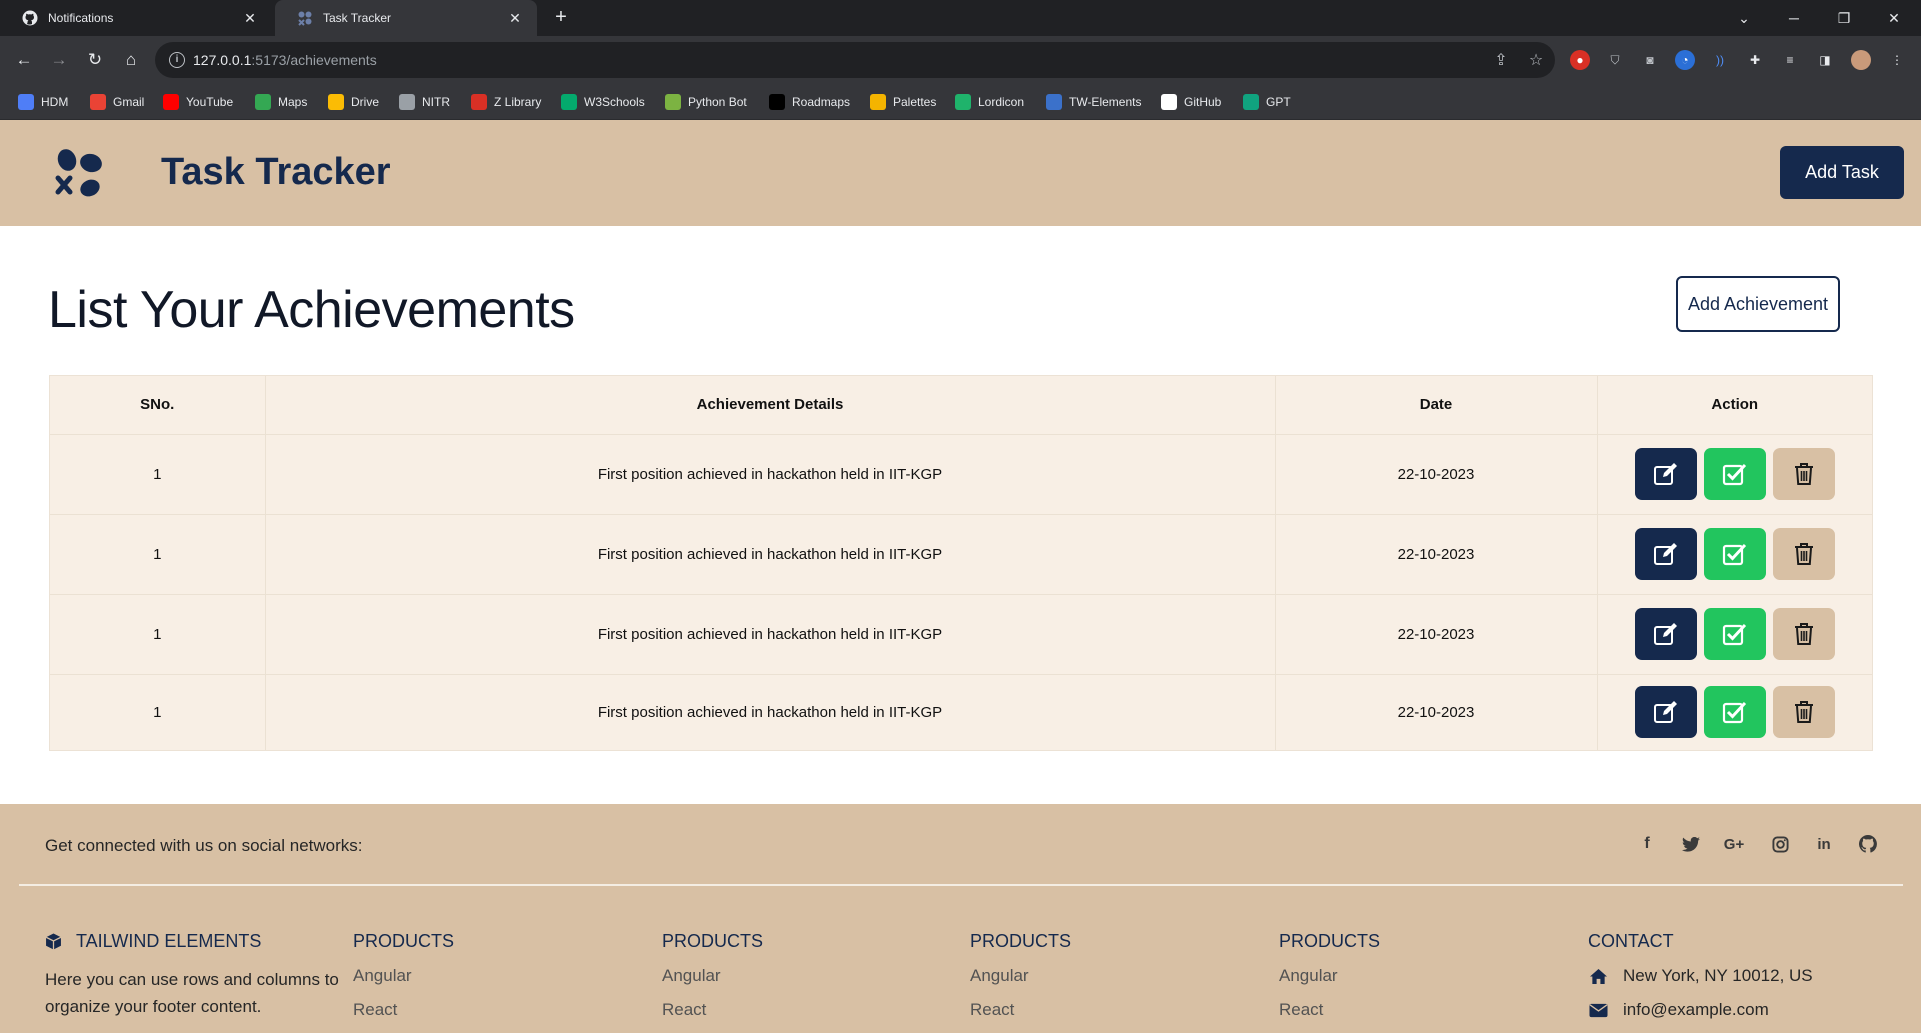 The width and height of the screenshot is (1921, 1033). What do you see at coordinates (24, 60) in the screenshot?
I see `back-icon: ←` at bounding box center [24, 60].